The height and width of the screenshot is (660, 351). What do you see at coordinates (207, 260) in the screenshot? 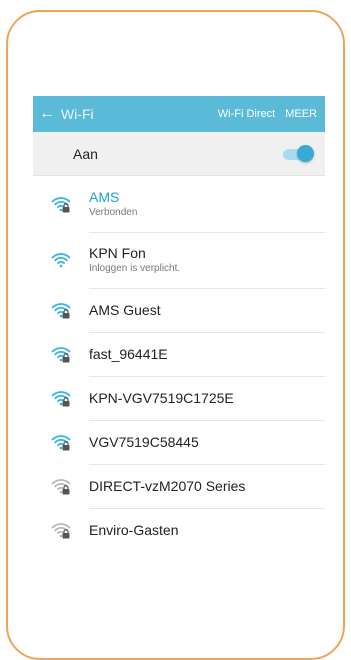
I see `network-text: KPN Fon Inloggen is verplicht.` at bounding box center [207, 260].